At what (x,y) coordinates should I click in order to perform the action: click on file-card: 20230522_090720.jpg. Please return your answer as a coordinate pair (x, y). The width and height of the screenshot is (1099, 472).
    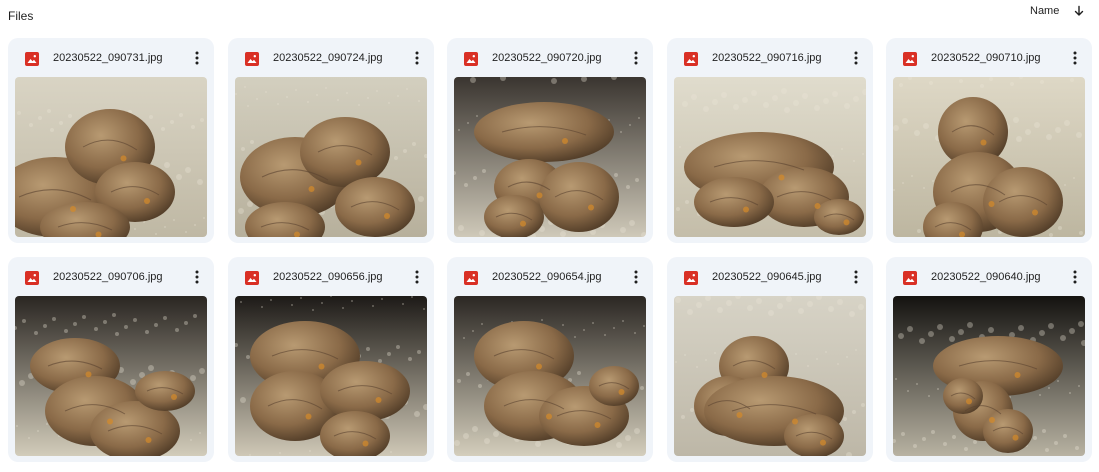
    Looking at the image, I should click on (550, 140).